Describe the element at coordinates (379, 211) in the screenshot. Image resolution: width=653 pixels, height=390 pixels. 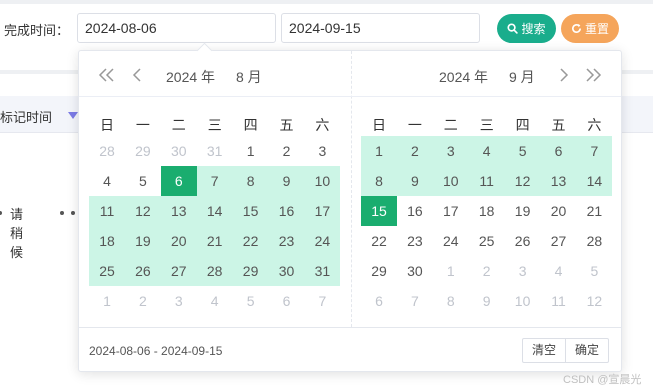
I see `selected-day-cell: 15` at that location.